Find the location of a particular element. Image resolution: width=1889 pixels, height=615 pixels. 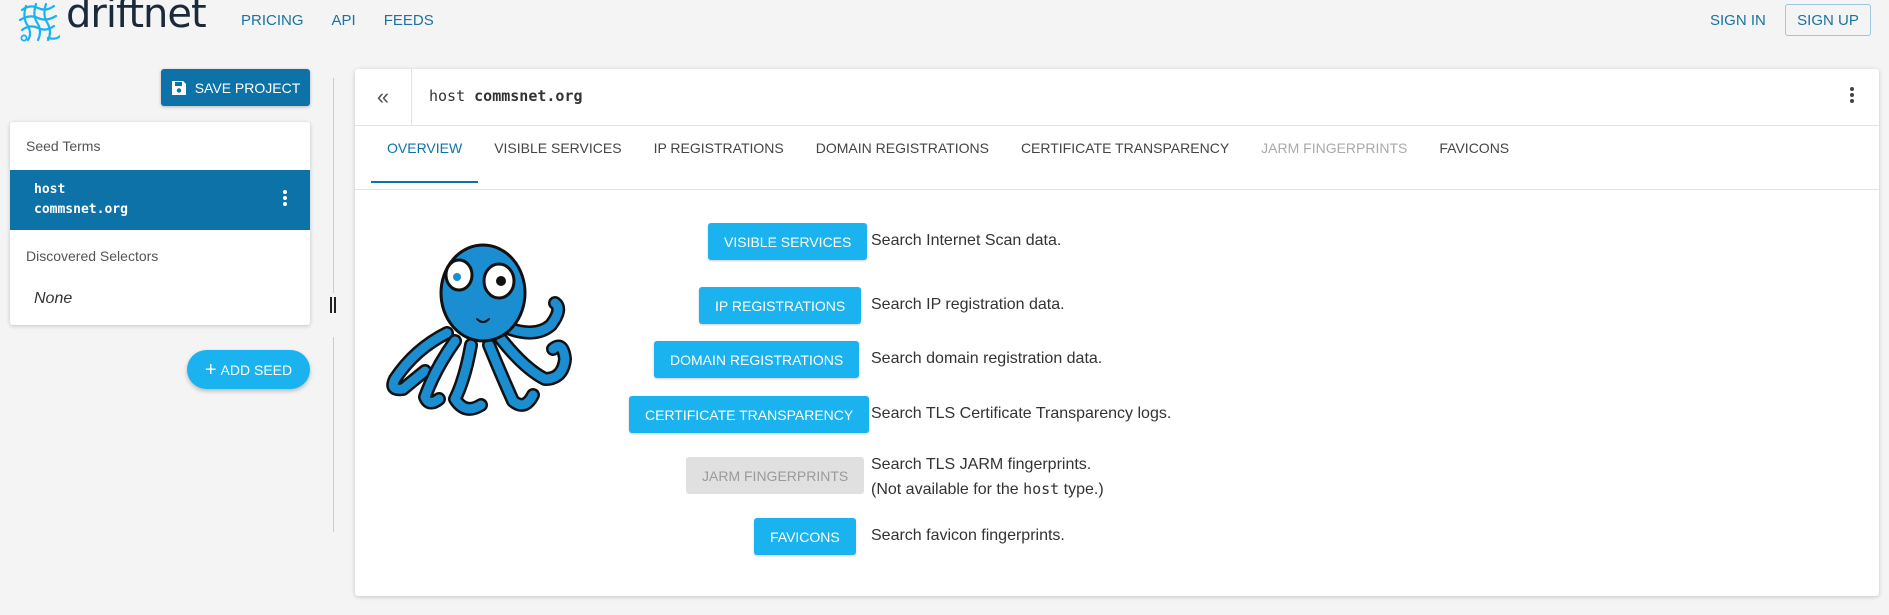

tab-overview: OVERVIEW is located at coordinates (425, 154).